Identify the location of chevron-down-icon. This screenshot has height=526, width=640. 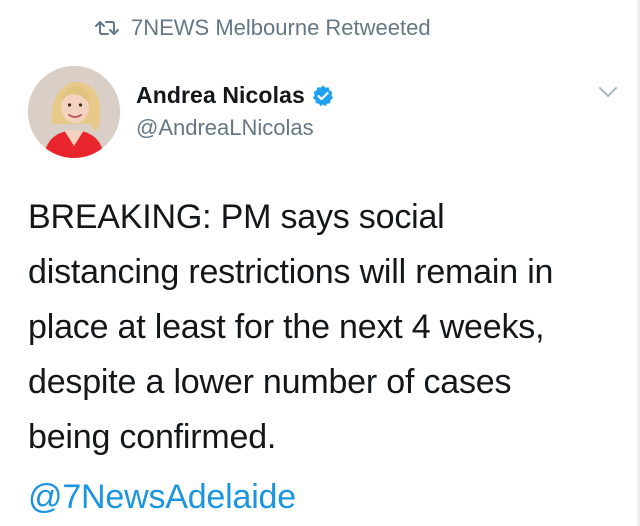
(608, 92).